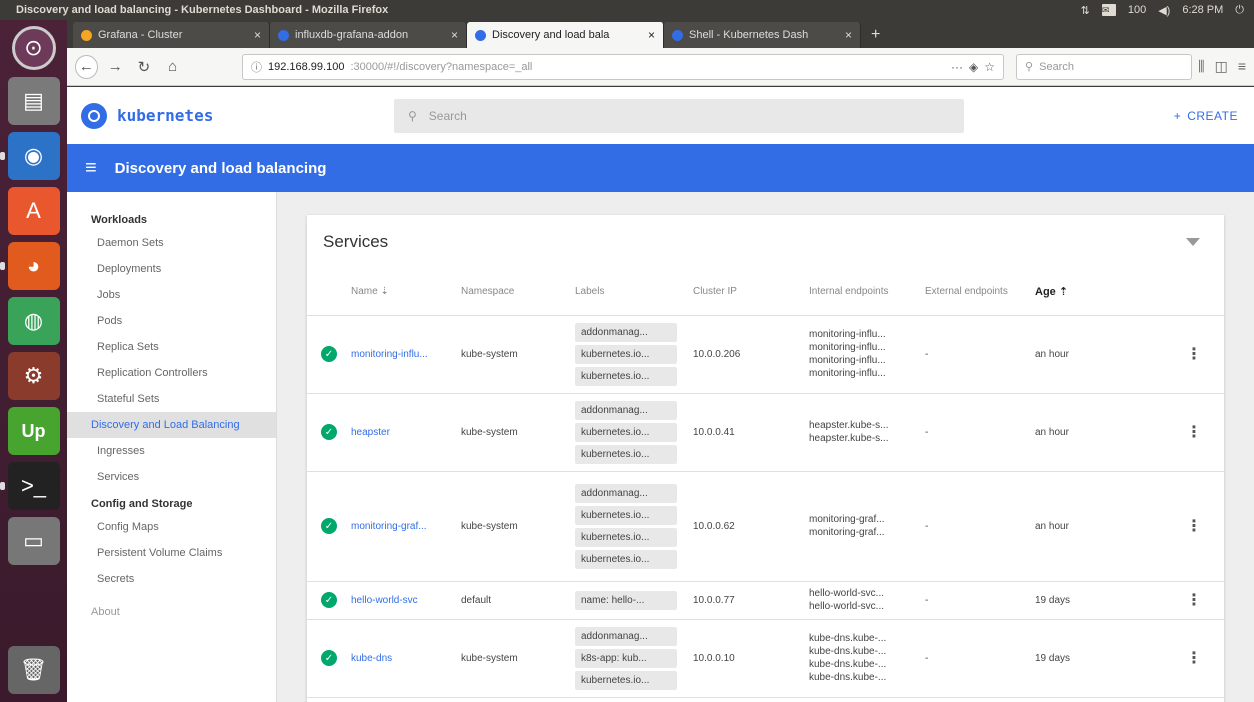 The height and width of the screenshot is (702, 1254). I want to click on sidebar-item-daemon-sets: Daemon Sets, so click(171, 243).